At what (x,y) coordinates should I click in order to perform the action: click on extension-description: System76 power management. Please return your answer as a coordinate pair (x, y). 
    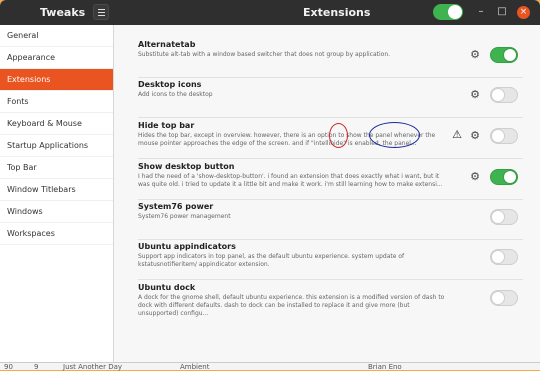
    Looking at the image, I should click on (184, 216).